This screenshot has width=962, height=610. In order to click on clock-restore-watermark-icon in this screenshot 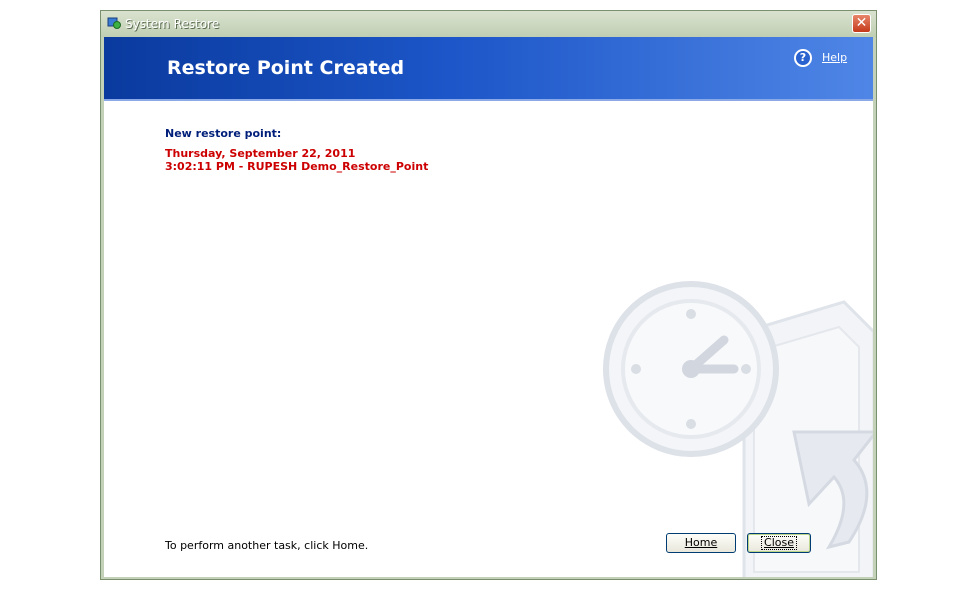, I will do `click(738, 429)`.